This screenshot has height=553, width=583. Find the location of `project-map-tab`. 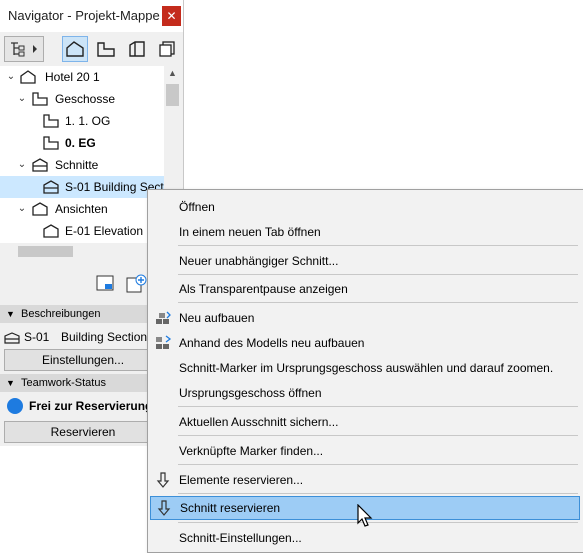

project-map-tab is located at coordinates (75, 49).